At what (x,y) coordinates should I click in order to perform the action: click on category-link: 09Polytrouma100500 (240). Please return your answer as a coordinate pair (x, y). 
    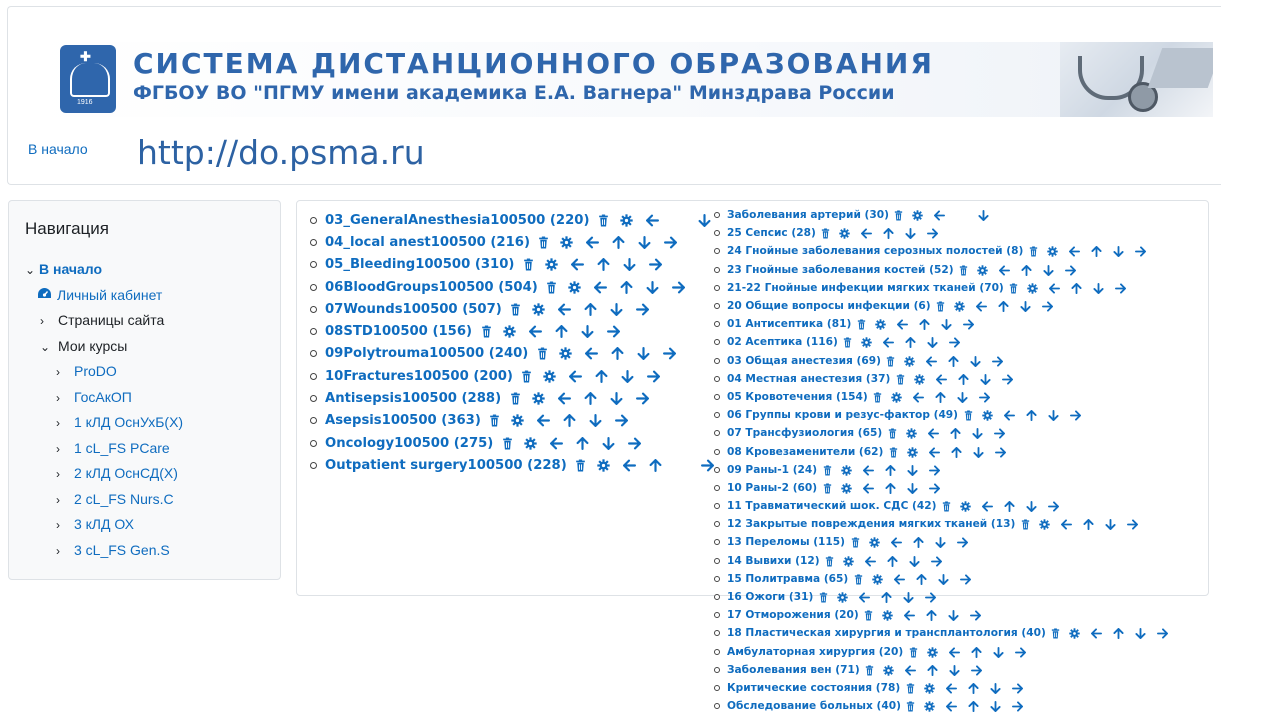
    Looking at the image, I should click on (426, 353).